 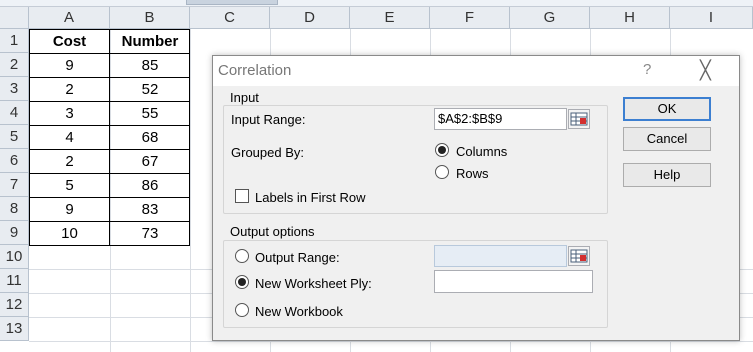 I want to click on columns-radio-label: Columns, so click(x=481, y=151).